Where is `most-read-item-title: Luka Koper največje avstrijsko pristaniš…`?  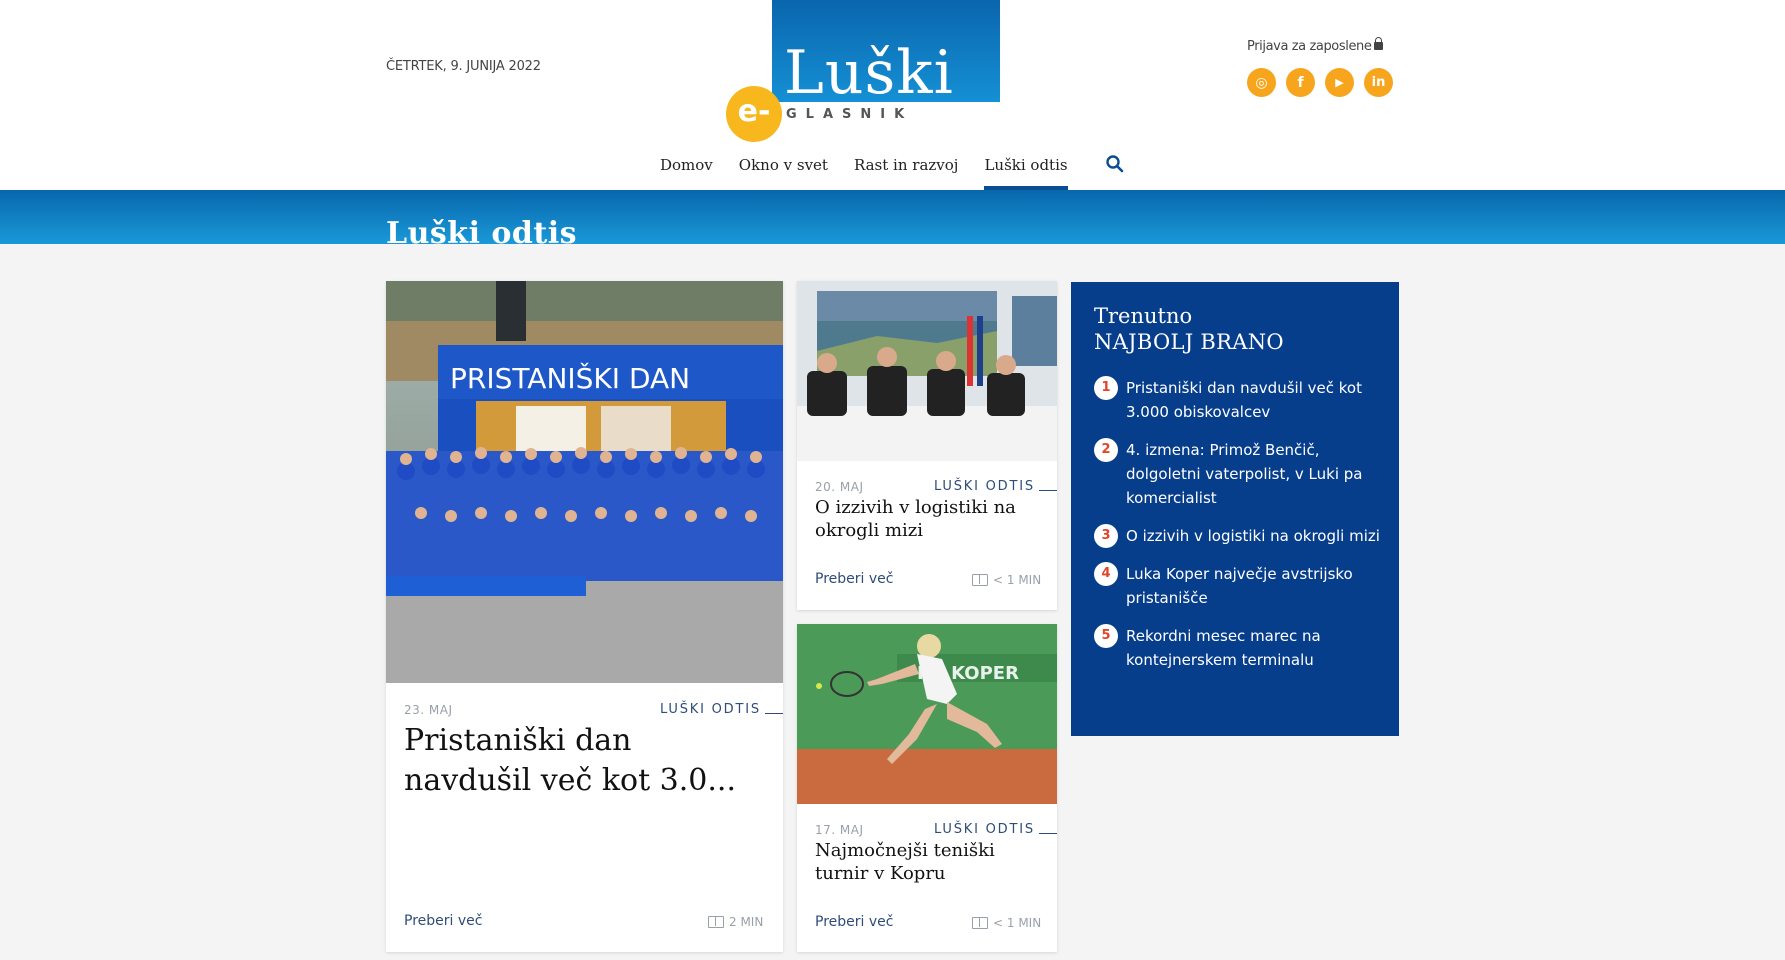
most-read-item-title: Luka Koper največje avstrijsko pristaniš… is located at coordinates (1255, 586).